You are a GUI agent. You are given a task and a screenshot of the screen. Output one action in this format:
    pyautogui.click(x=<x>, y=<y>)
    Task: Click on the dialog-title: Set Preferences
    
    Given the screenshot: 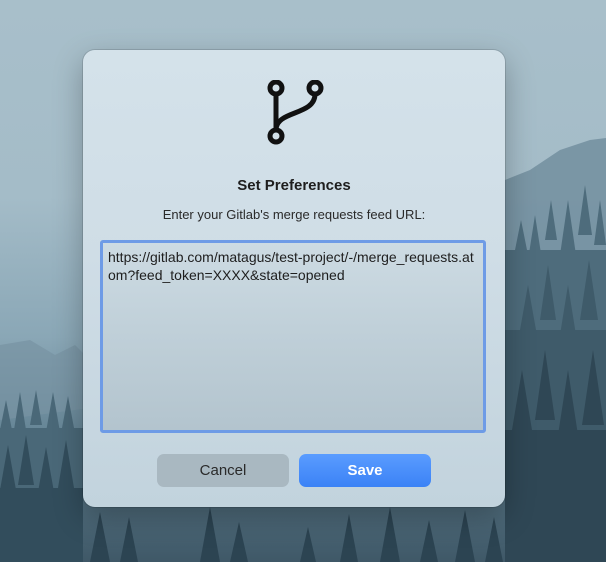 What is the action you would take?
    pyautogui.click(x=294, y=185)
    